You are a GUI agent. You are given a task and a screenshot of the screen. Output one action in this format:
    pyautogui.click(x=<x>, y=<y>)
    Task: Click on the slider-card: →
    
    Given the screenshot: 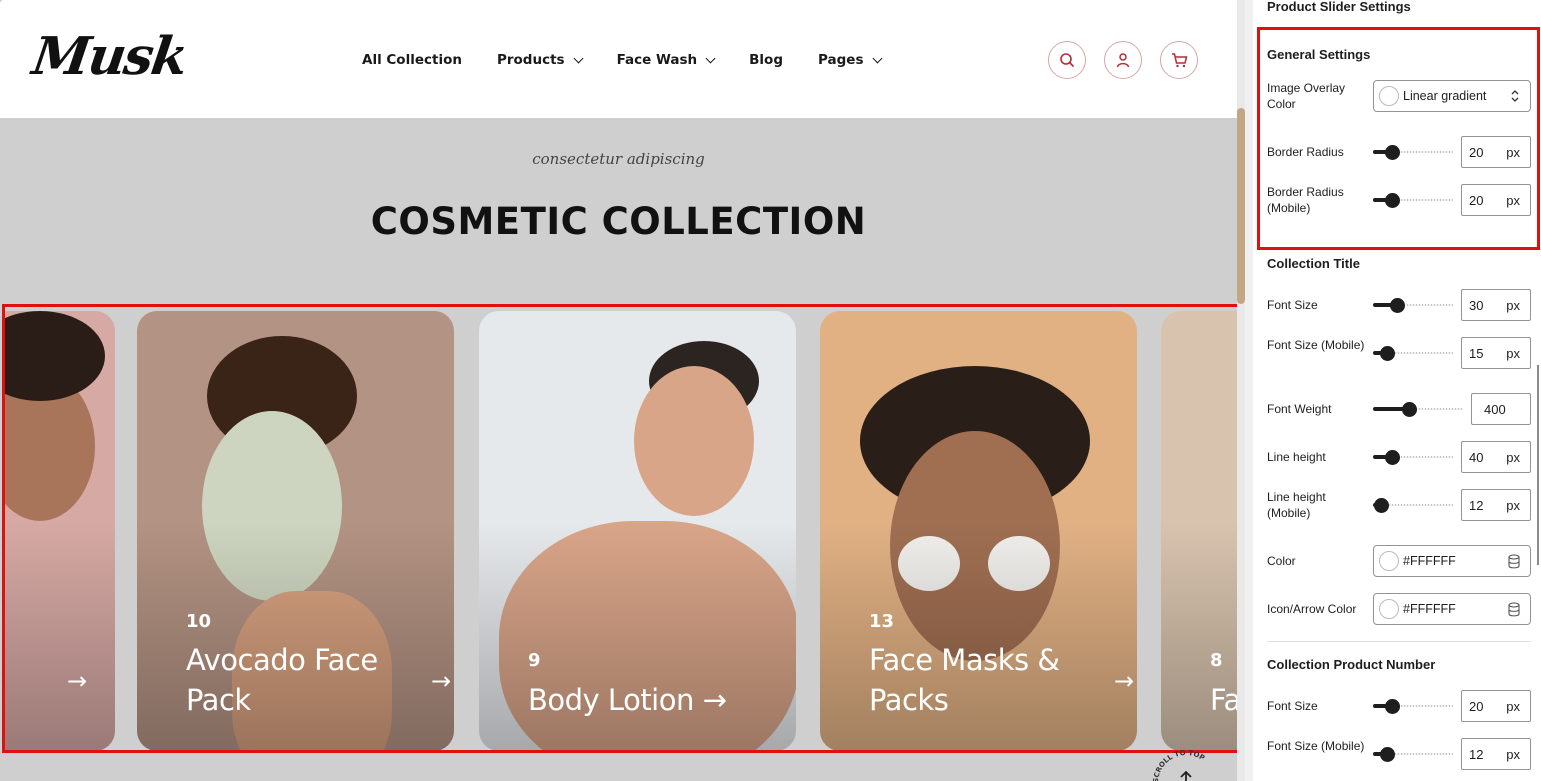 What is the action you would take?
    pyautogui.click(x=60, y=530)
    